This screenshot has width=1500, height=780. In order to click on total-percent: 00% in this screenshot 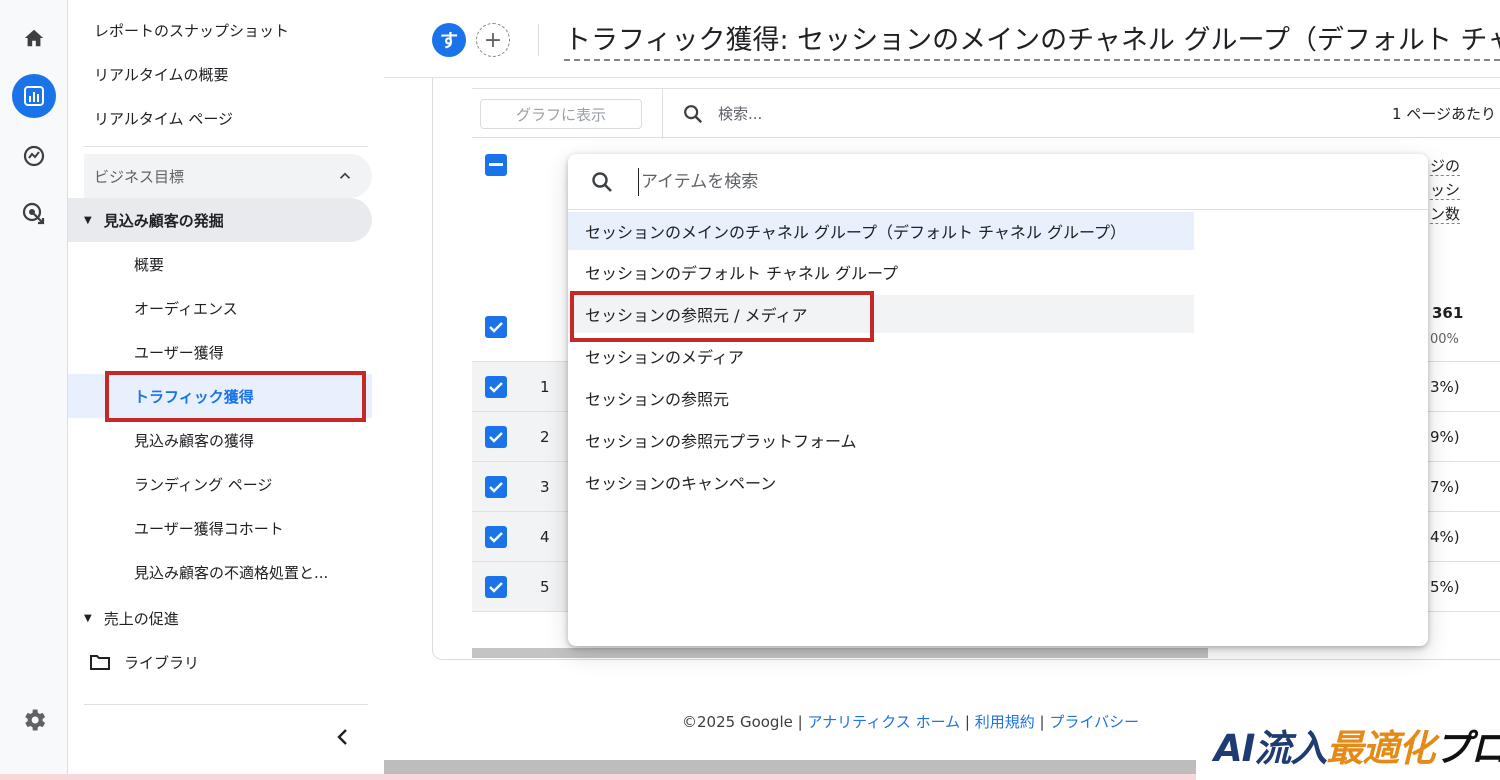, I will do `click(1444, 339)`.